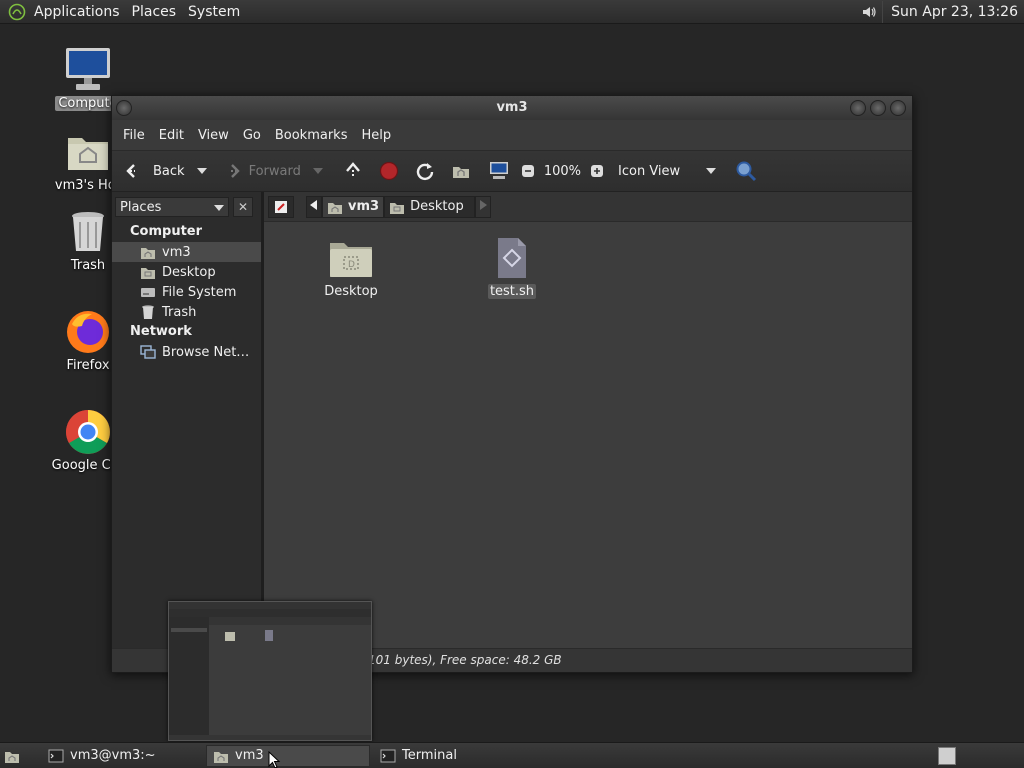  I want to click on reload-icon, so click(425, 171).